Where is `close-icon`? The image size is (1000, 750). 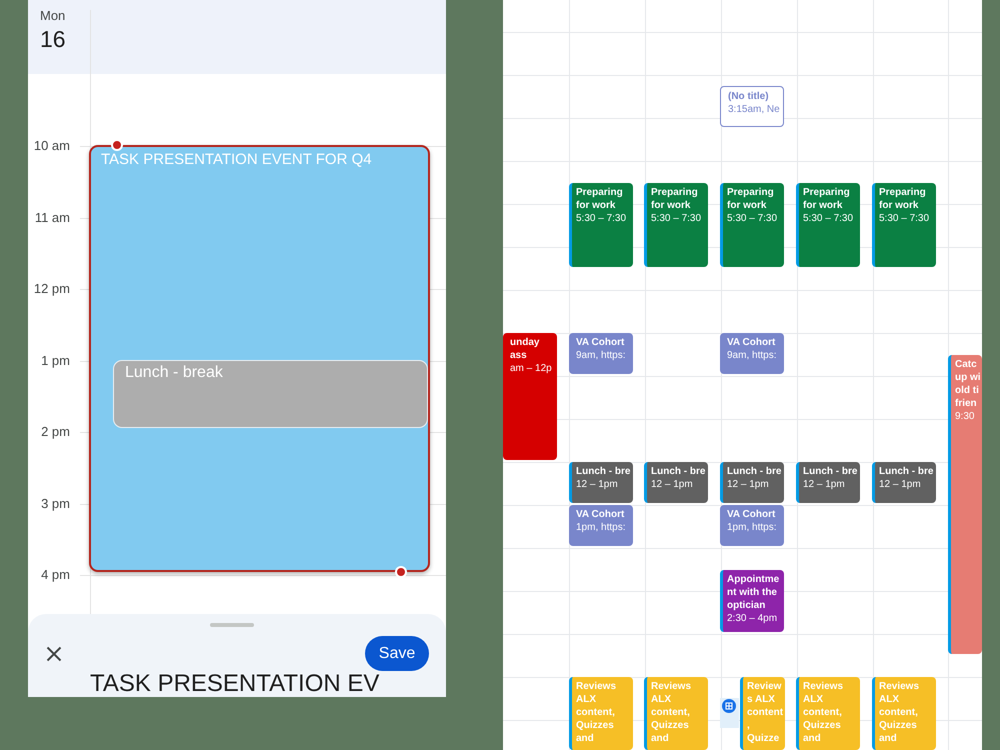 close-icon is located at coordinates (54, 654).